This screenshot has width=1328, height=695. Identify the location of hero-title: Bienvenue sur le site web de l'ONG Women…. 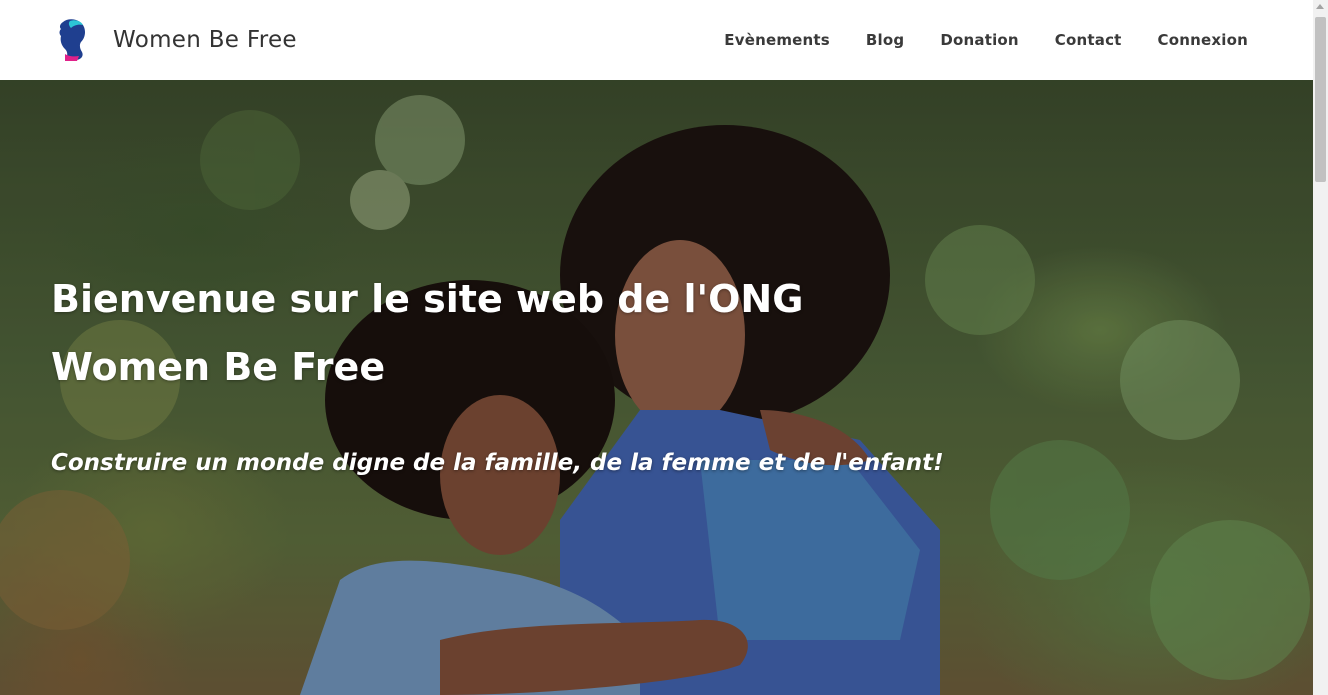
(501, 333).